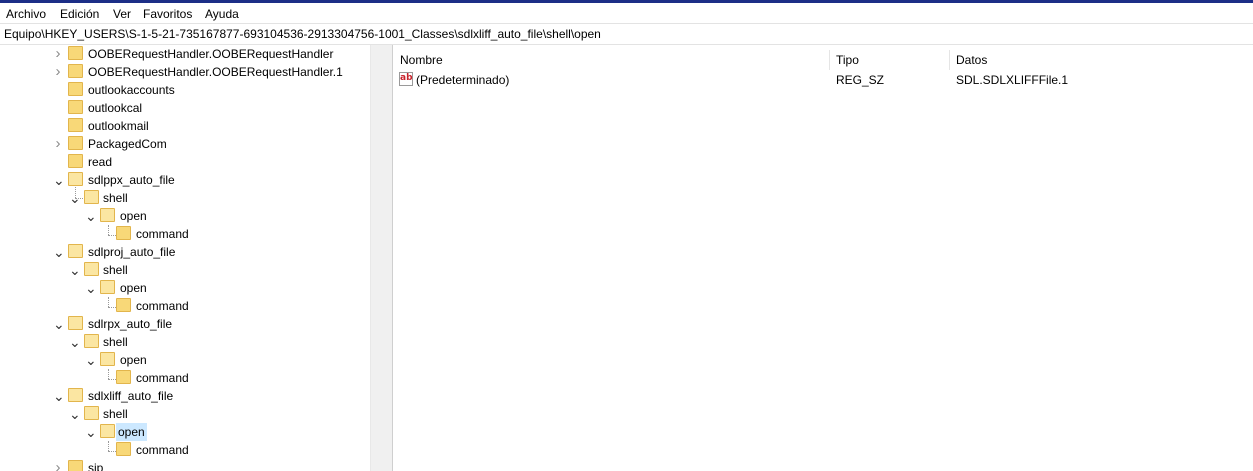  I want to click on tree-node: › PackagedCom, so click(185, 144).